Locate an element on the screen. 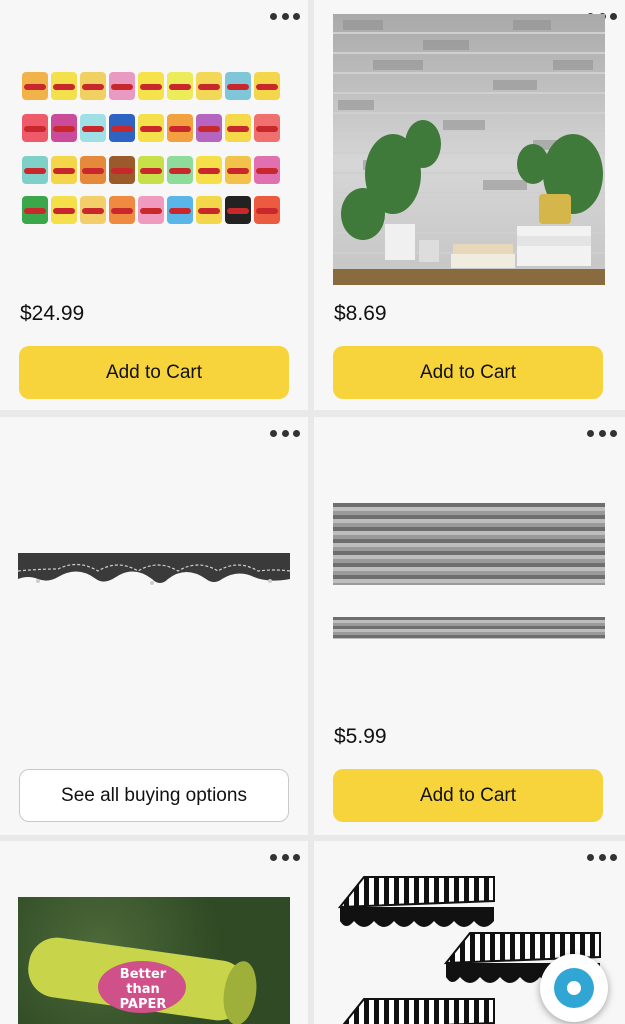  product-price: $5.99 is located at coordinates (360, 736).